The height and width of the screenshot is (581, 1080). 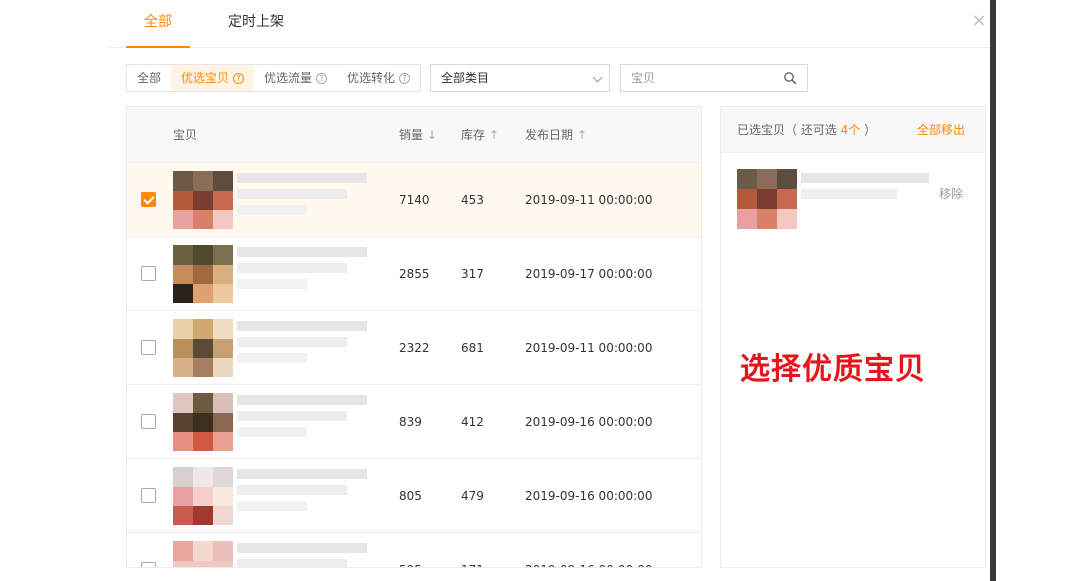 I want to click on header-label: 销量, so click(x=411, y=135).